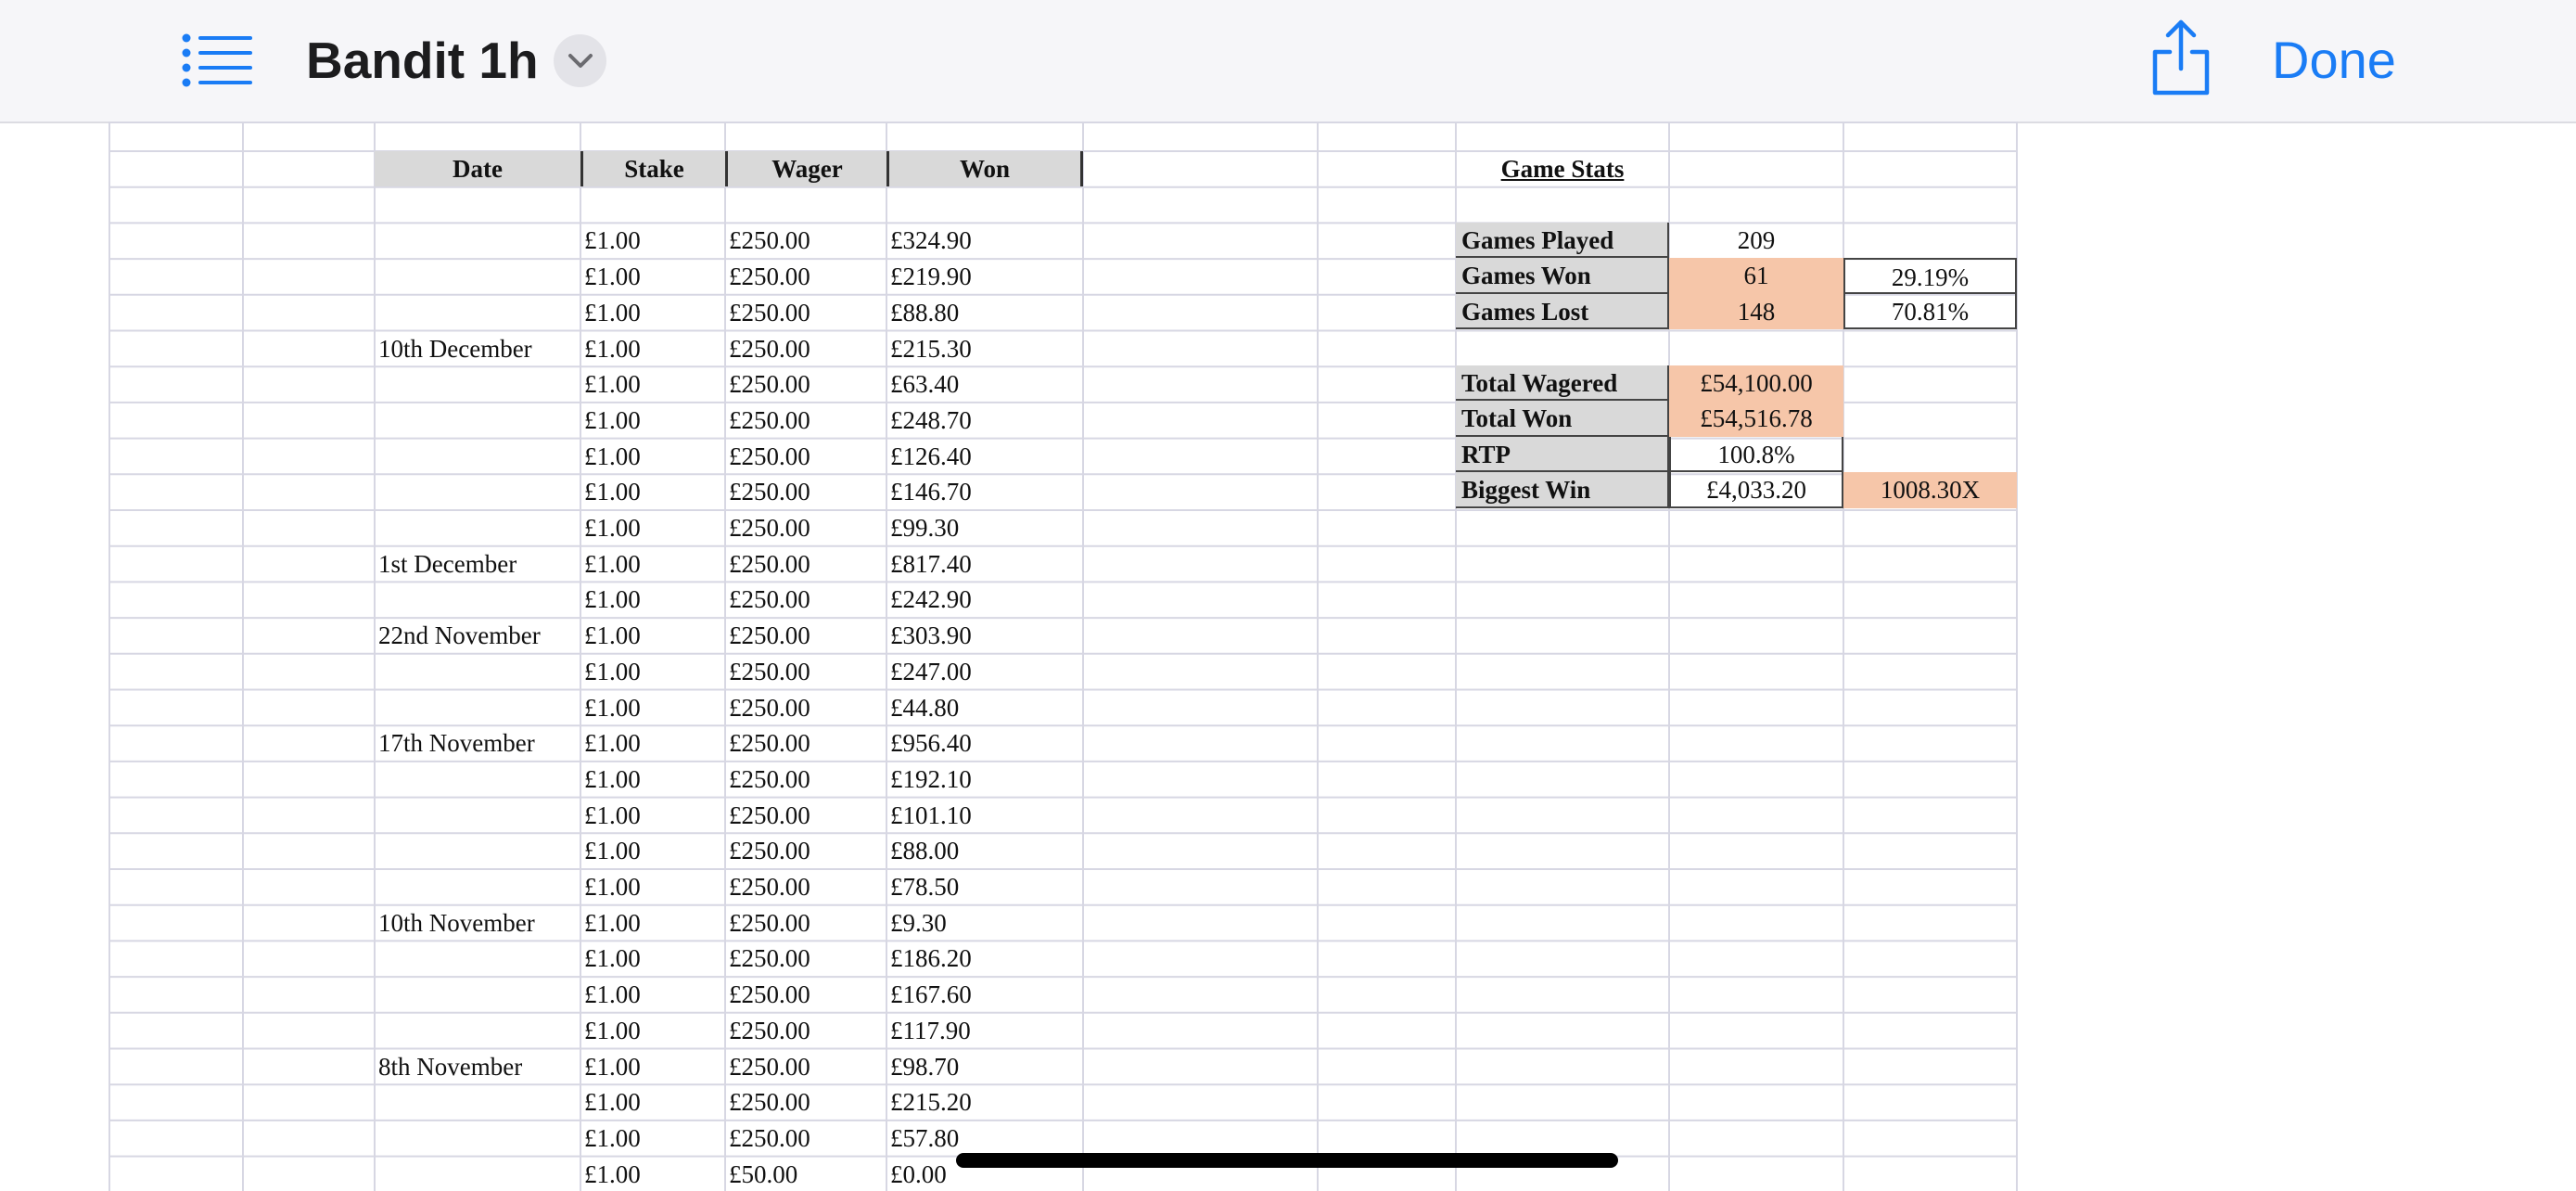 The image size is (2576, 1191). What do you see at coordinates (1562, 490) in the screenshot?
I see `biggest-win-label: Biggest Win` at bounding box center [1562, 490].